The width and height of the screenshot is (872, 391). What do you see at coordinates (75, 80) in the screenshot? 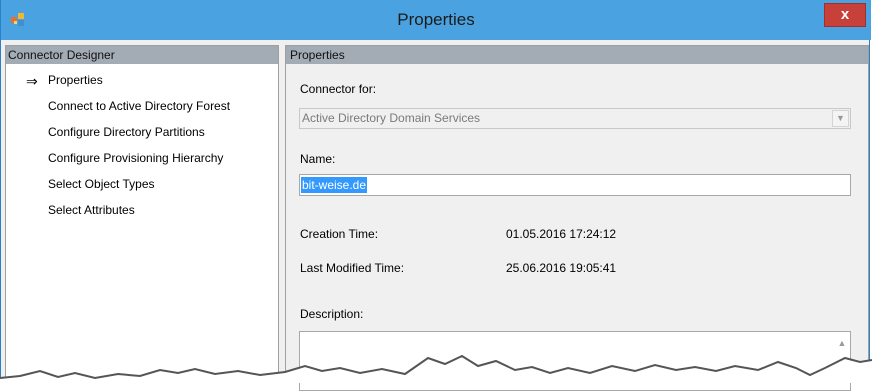
I see `nav-item-properties: Properties` at bounding box center [75, 80].